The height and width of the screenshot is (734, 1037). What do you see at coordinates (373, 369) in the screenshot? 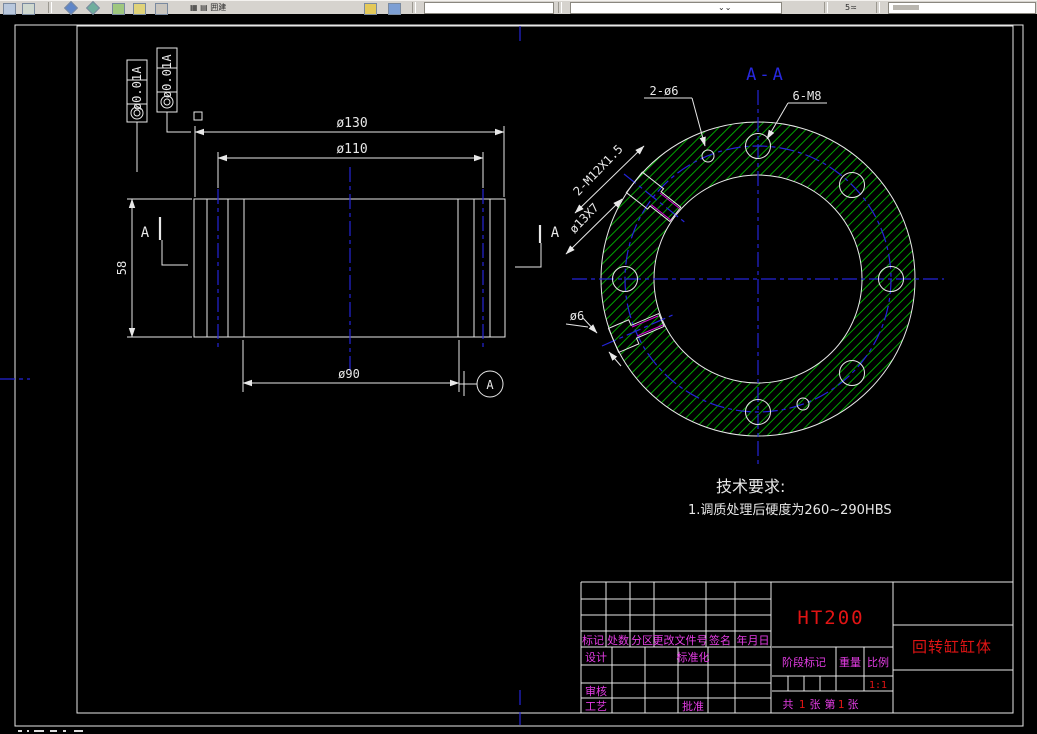
I see `dim-d90: ø90 A` at bounding box center [373, 369].